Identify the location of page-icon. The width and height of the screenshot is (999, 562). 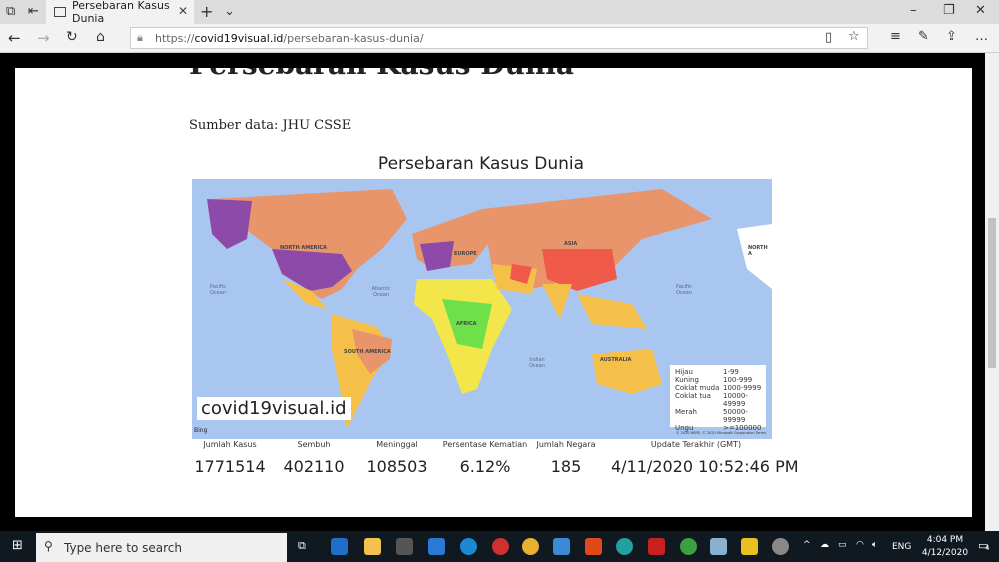
(60, 12).